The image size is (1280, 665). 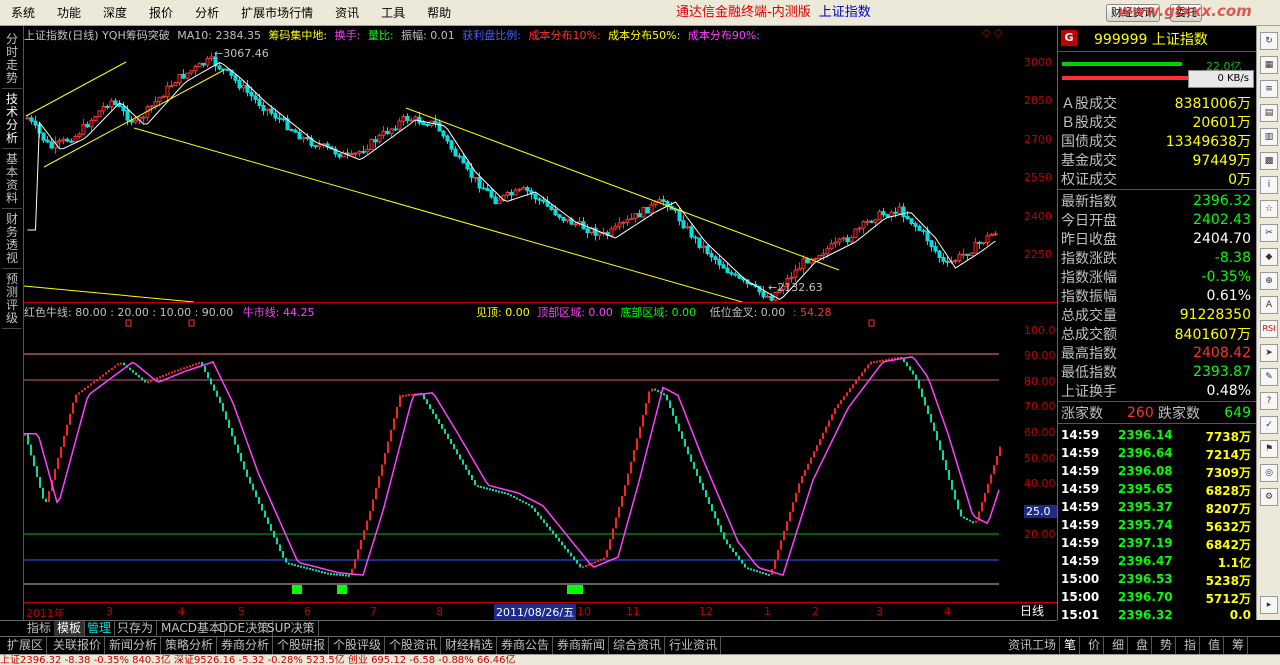 What do you see at coordinates (1095, 646) in the screenshot?
I see `tab-price: 价` at bounding box center [1095, 646].